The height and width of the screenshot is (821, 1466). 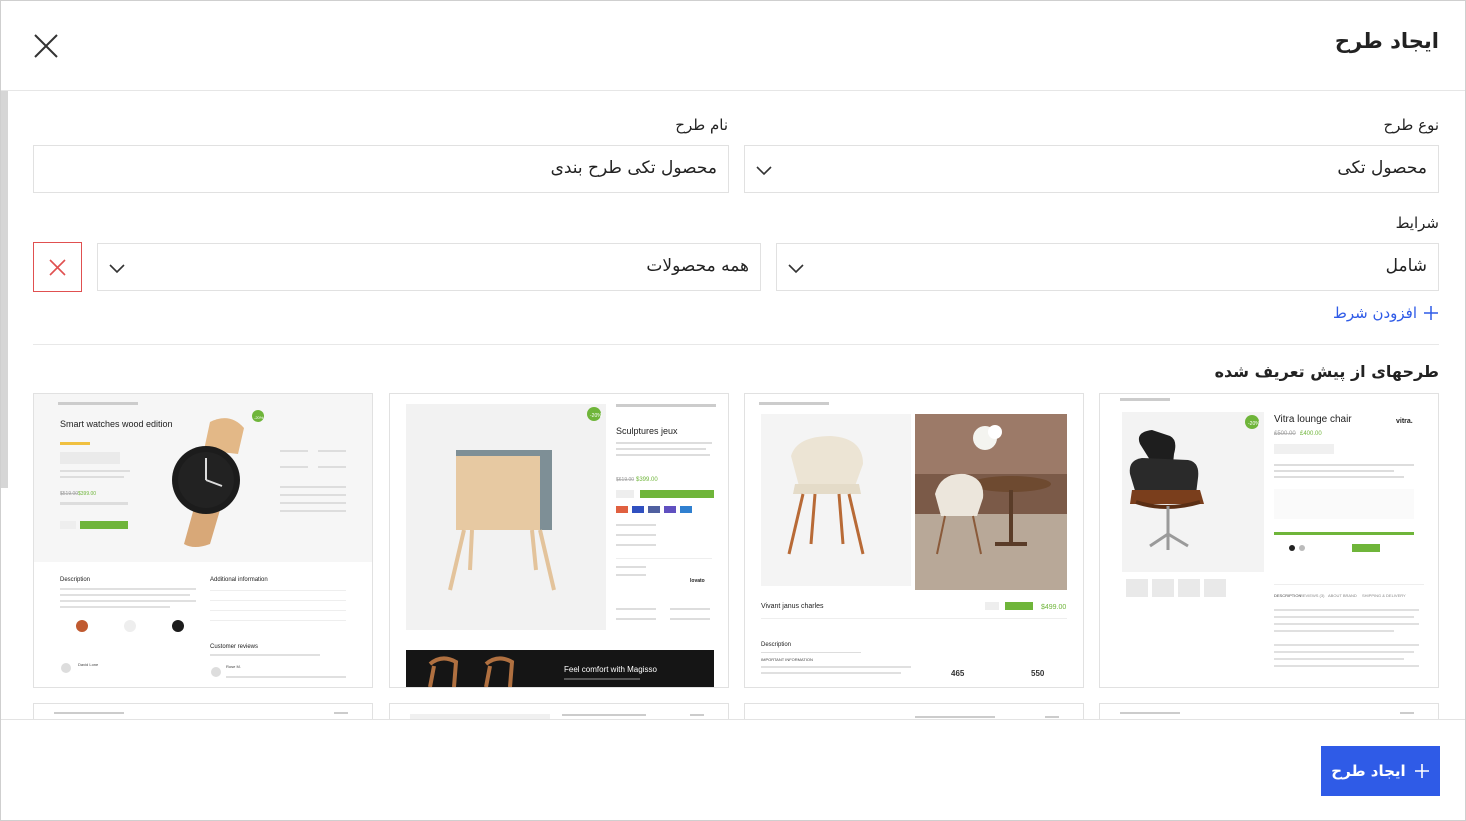 I want to click on conditions-label: شرایط, so click(x=1417, y=223).